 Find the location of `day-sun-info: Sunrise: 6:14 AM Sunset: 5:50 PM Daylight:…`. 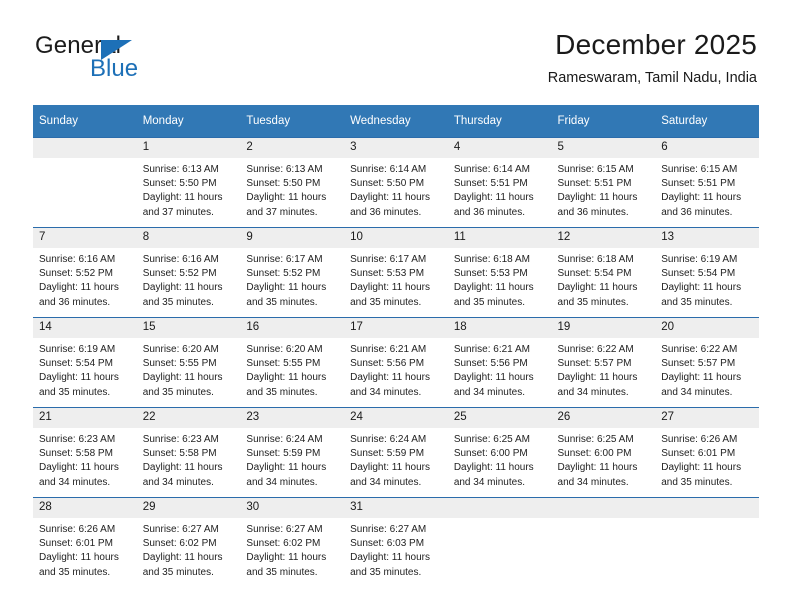

day-sun-info: Sunrise: 6:14 AM Sunset: 5:50 PM Daylight:… is located at coordinates (396, 189).